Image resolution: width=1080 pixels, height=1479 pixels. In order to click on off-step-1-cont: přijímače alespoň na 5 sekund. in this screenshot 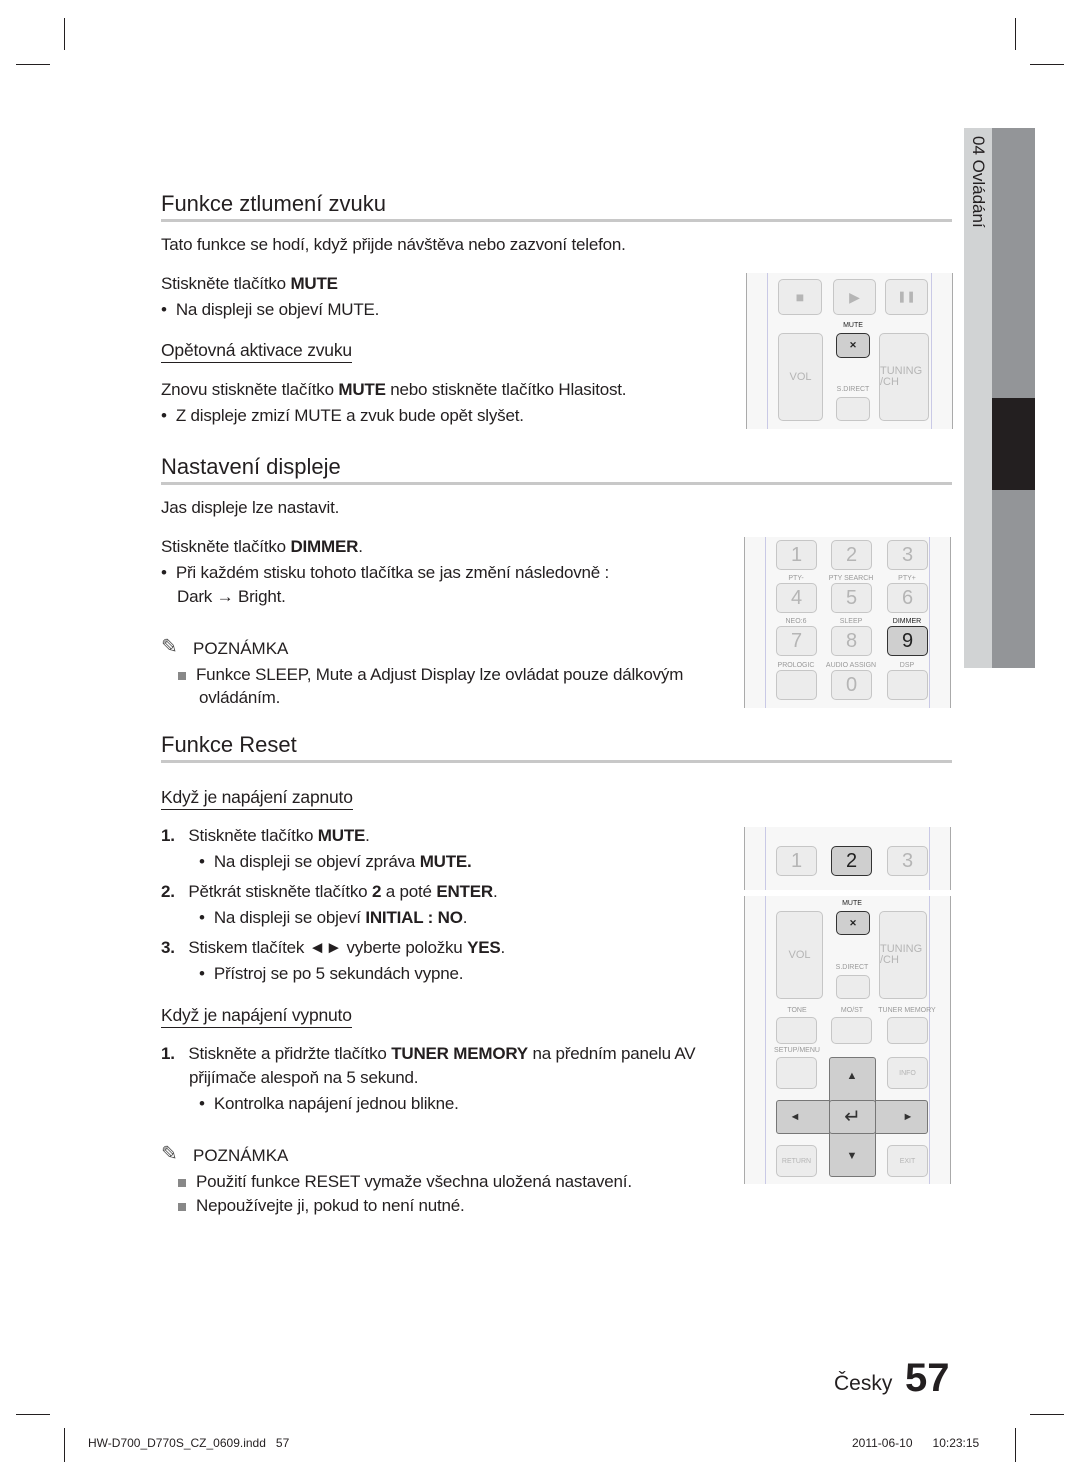, I will do `click(304, 1077)`.